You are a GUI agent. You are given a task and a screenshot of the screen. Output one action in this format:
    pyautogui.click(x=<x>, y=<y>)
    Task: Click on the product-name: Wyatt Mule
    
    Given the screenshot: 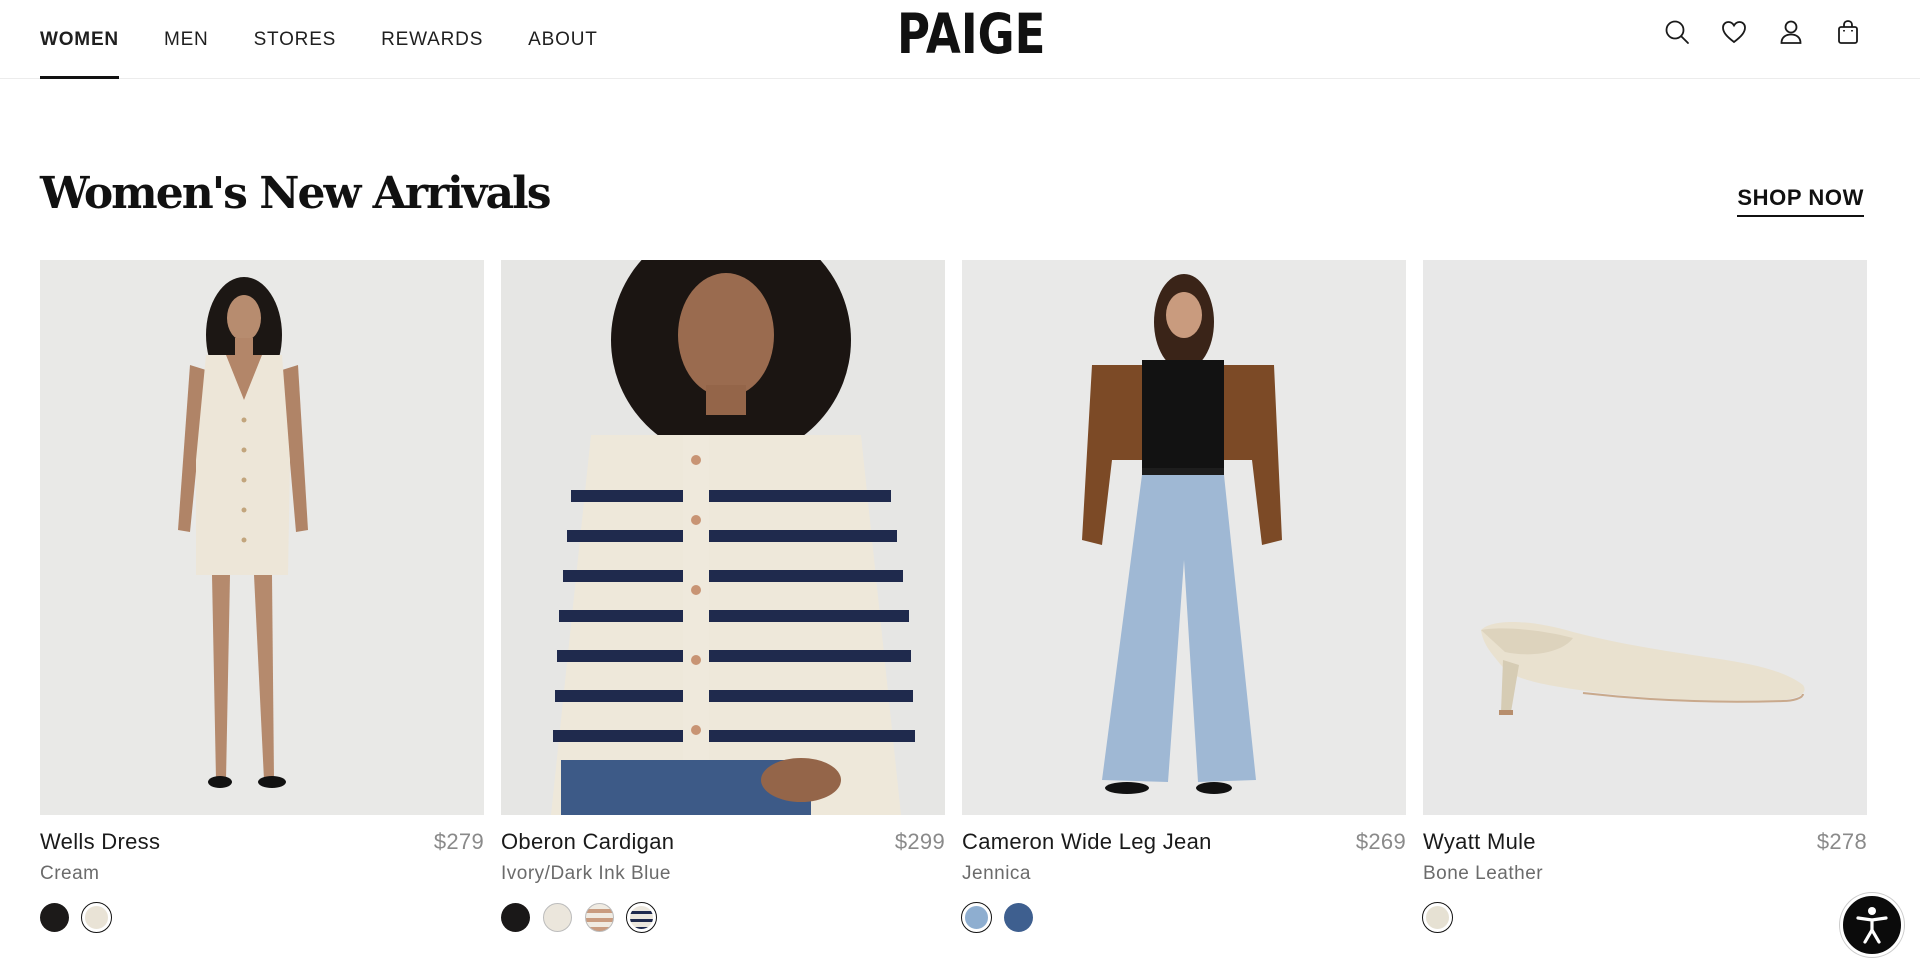 What is the action you would take?
    pyautogui.click(x=1479, y=842)
    